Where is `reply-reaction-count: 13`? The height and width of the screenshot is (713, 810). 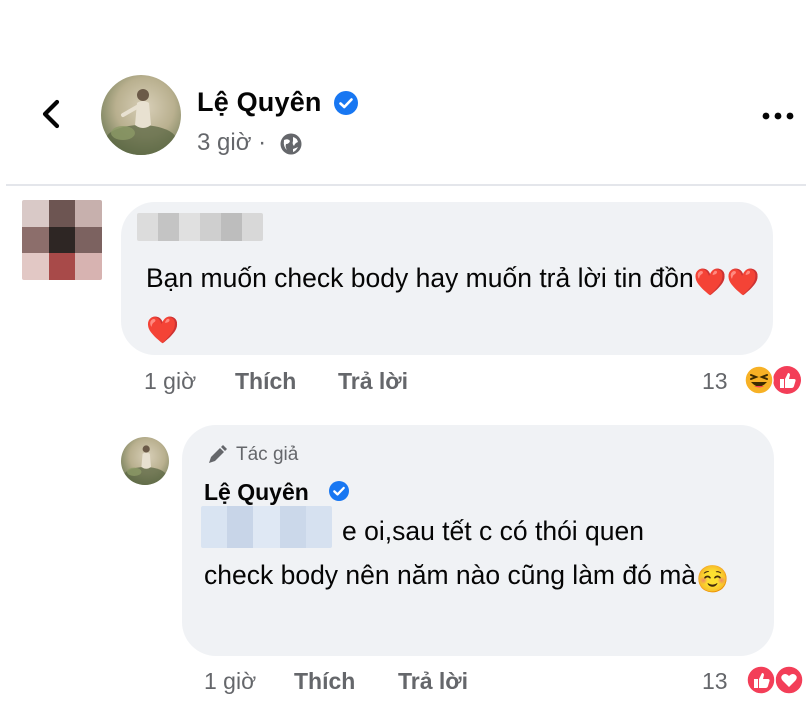 reply-reaction-count: 13 is located at coordinates (715, 681).